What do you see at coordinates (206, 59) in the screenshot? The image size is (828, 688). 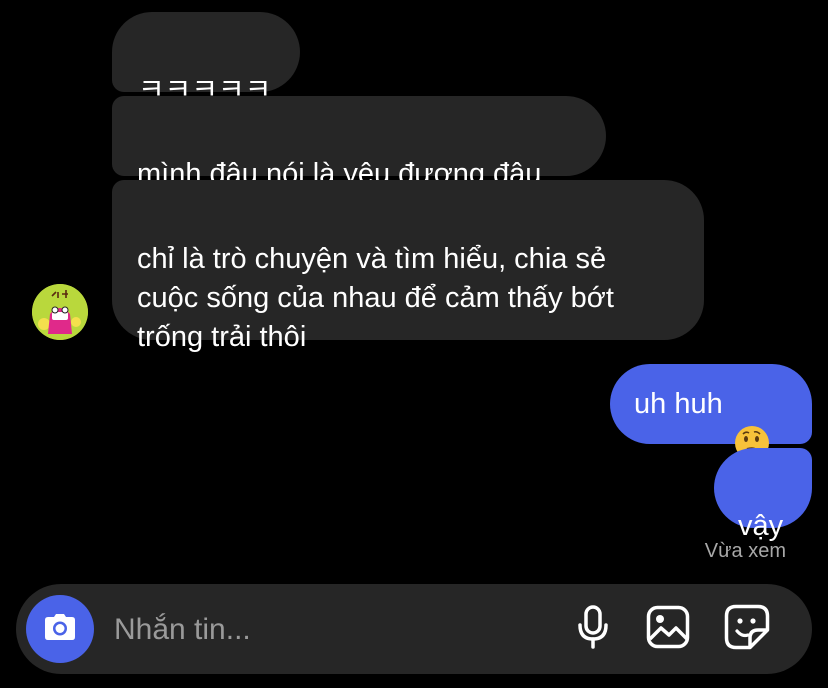 I see `incoming-message: ㅋㅋㅋㅋㅋ` at bounding box center [206, 59].